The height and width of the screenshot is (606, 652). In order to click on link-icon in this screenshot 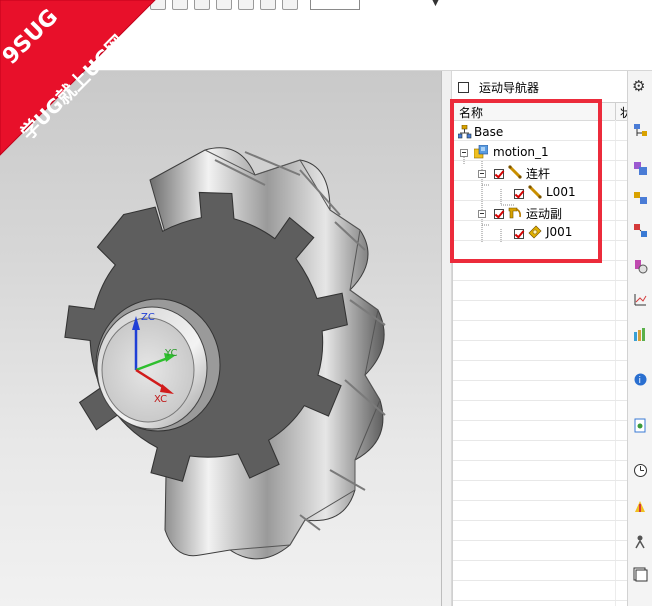, I will do `click(535, 192)`.